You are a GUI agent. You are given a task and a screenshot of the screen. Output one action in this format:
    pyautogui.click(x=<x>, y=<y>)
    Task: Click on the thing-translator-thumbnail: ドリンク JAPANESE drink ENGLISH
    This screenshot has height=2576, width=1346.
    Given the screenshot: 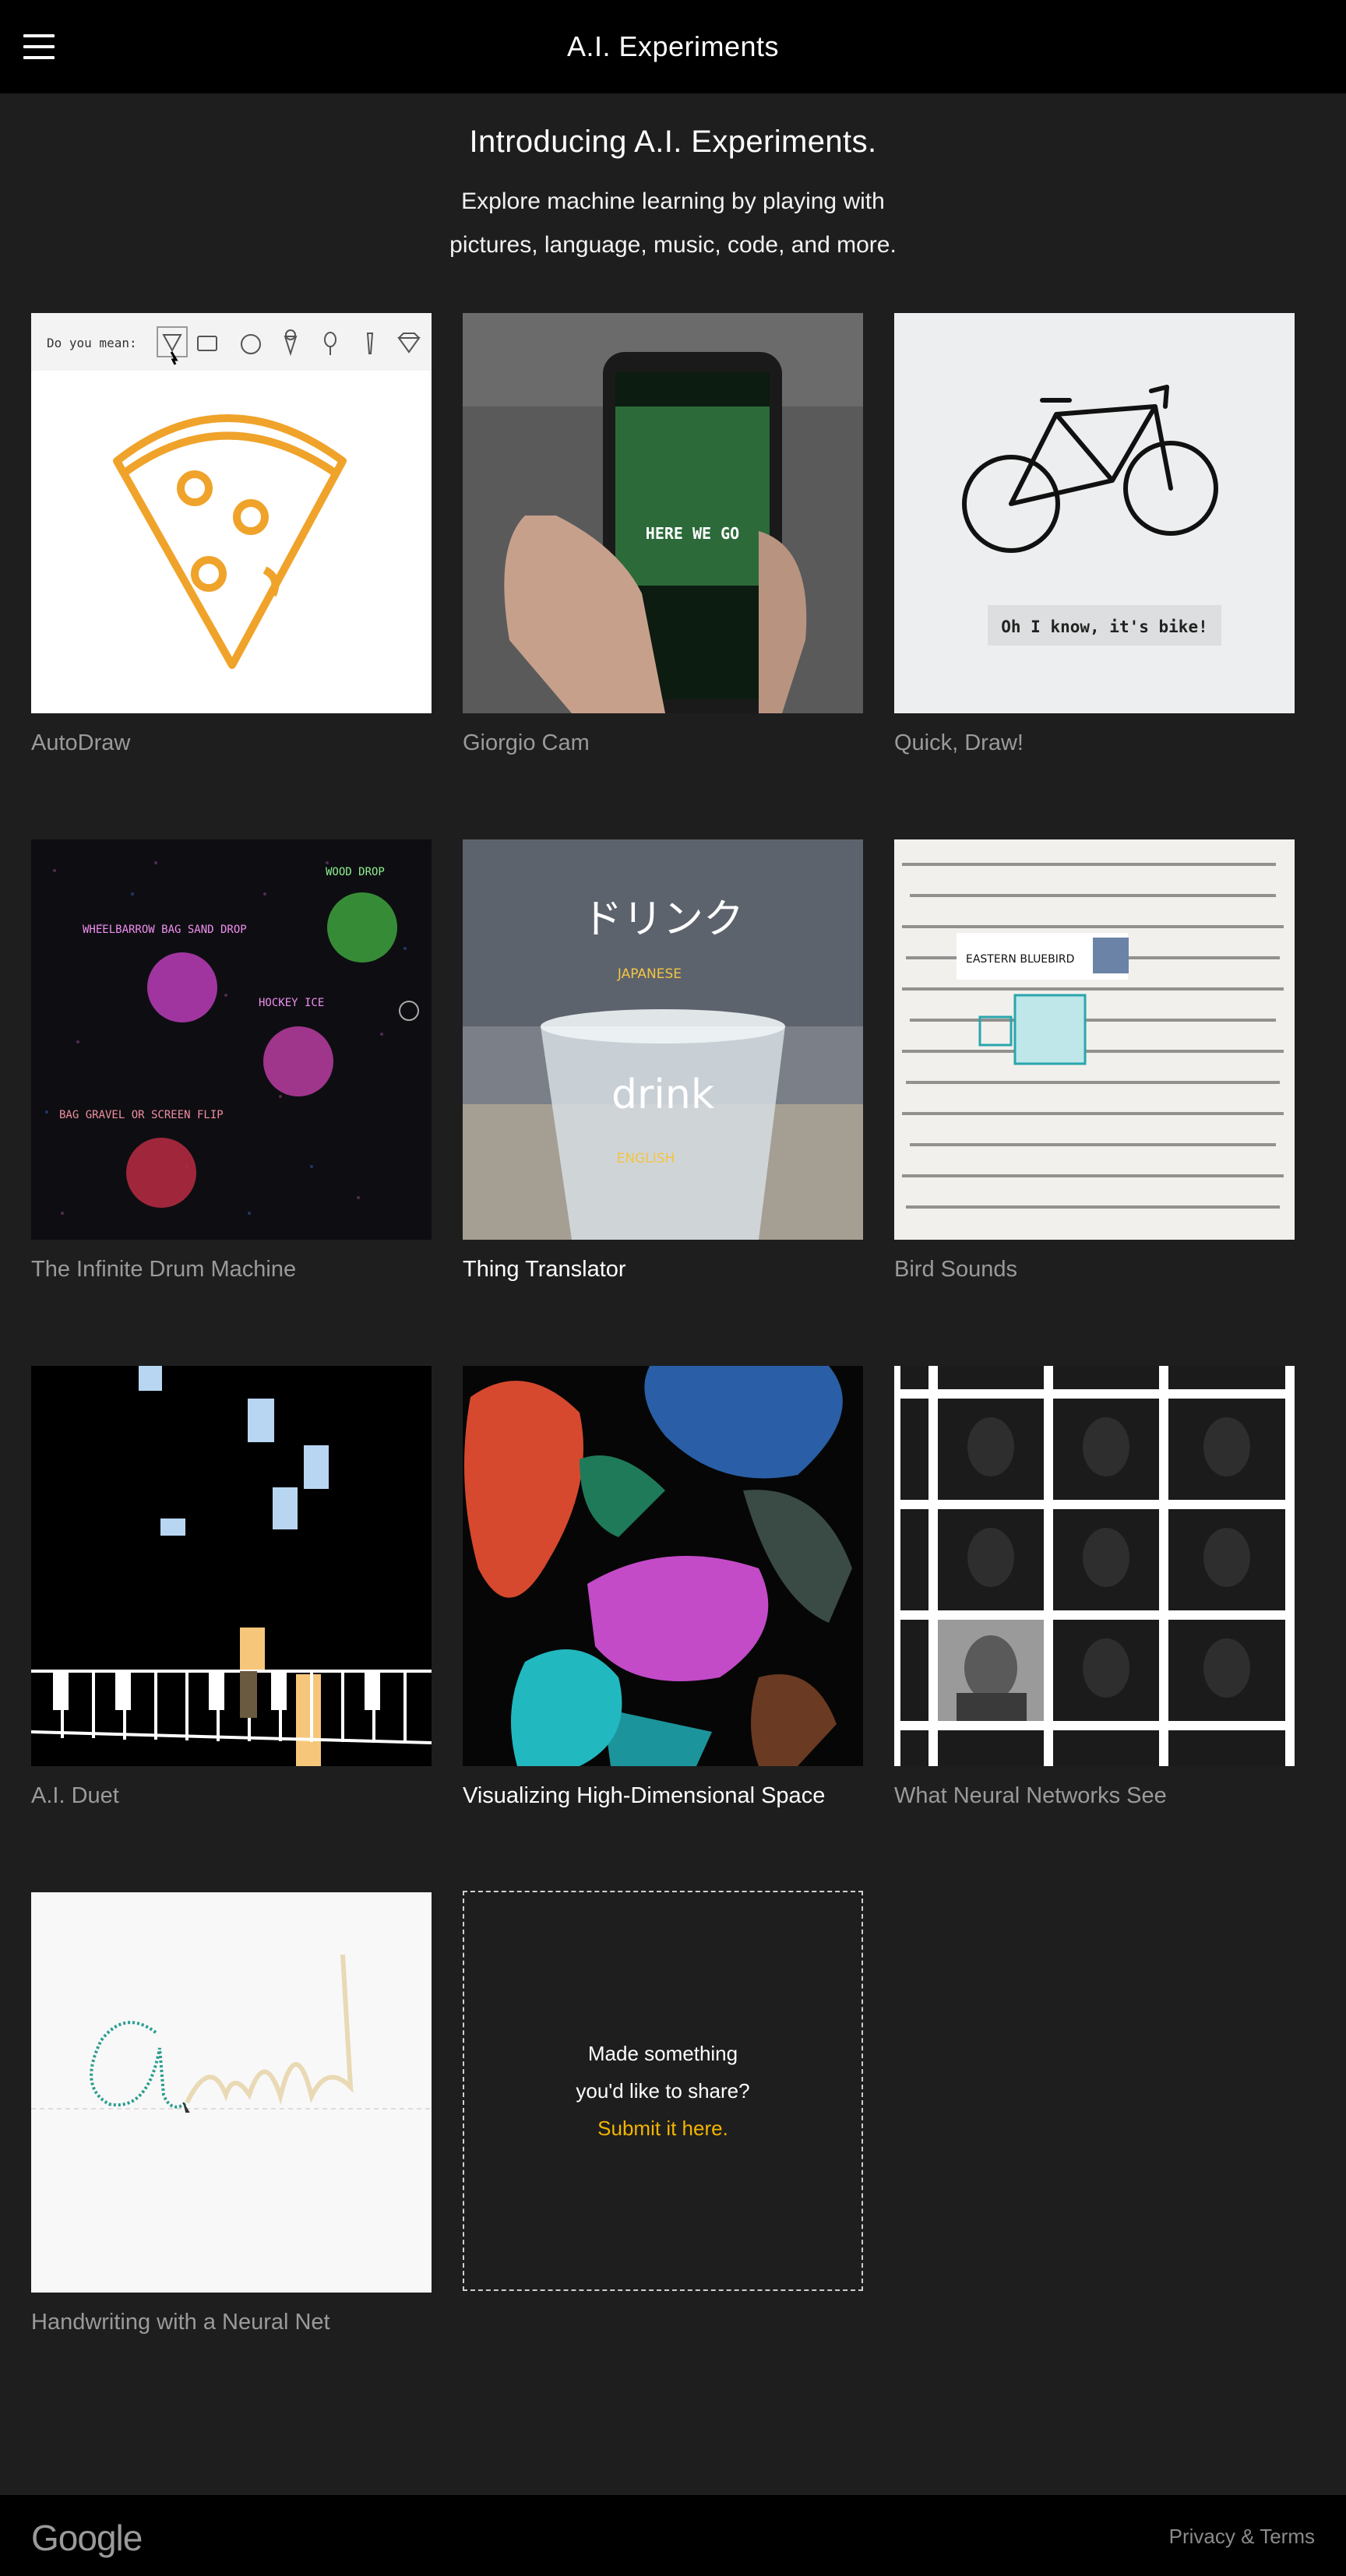 What is the action you would take?
    pyautogui.click(x=663, y=1039)
    